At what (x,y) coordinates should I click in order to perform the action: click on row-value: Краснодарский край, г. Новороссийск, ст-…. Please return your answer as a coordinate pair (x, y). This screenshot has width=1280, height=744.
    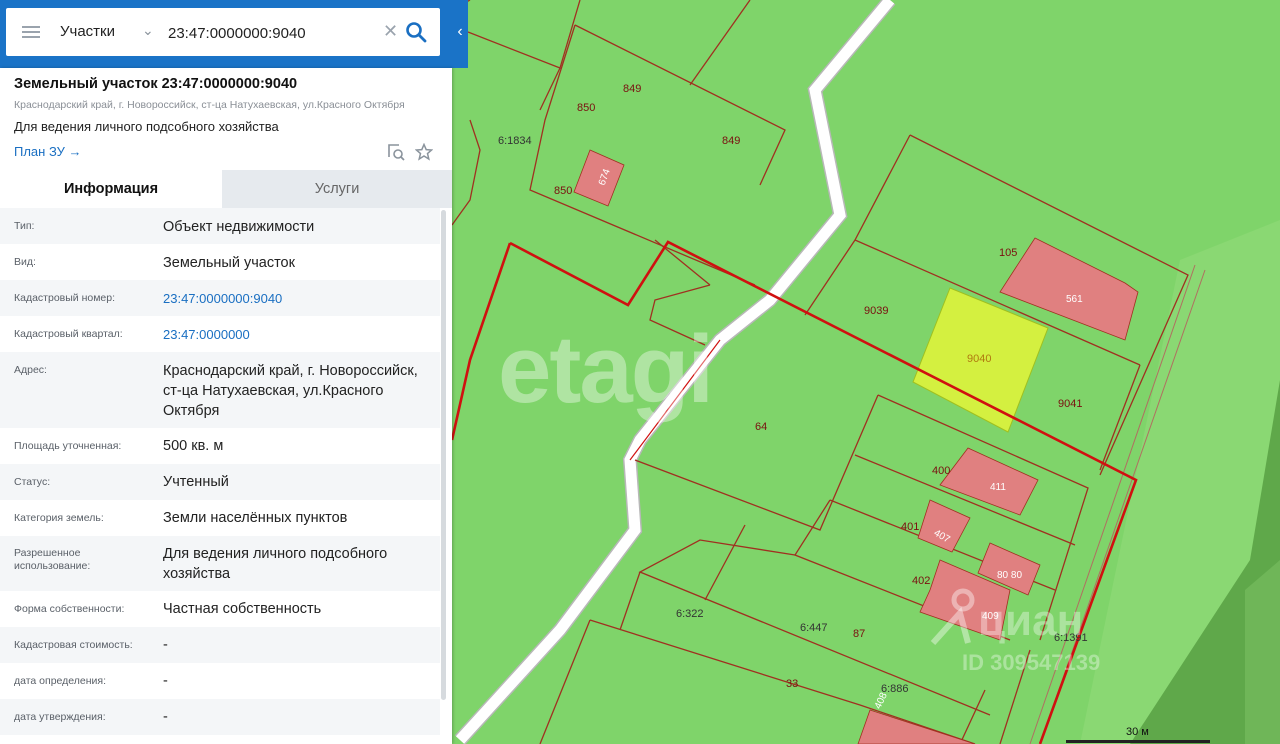
    Looking at the image, I should click on (290, 391).